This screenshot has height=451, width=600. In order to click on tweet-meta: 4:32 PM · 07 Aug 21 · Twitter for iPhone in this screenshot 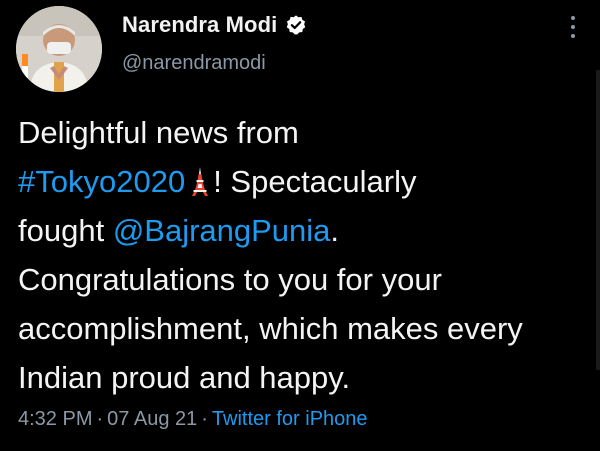, I will do `click(193, 419)`.